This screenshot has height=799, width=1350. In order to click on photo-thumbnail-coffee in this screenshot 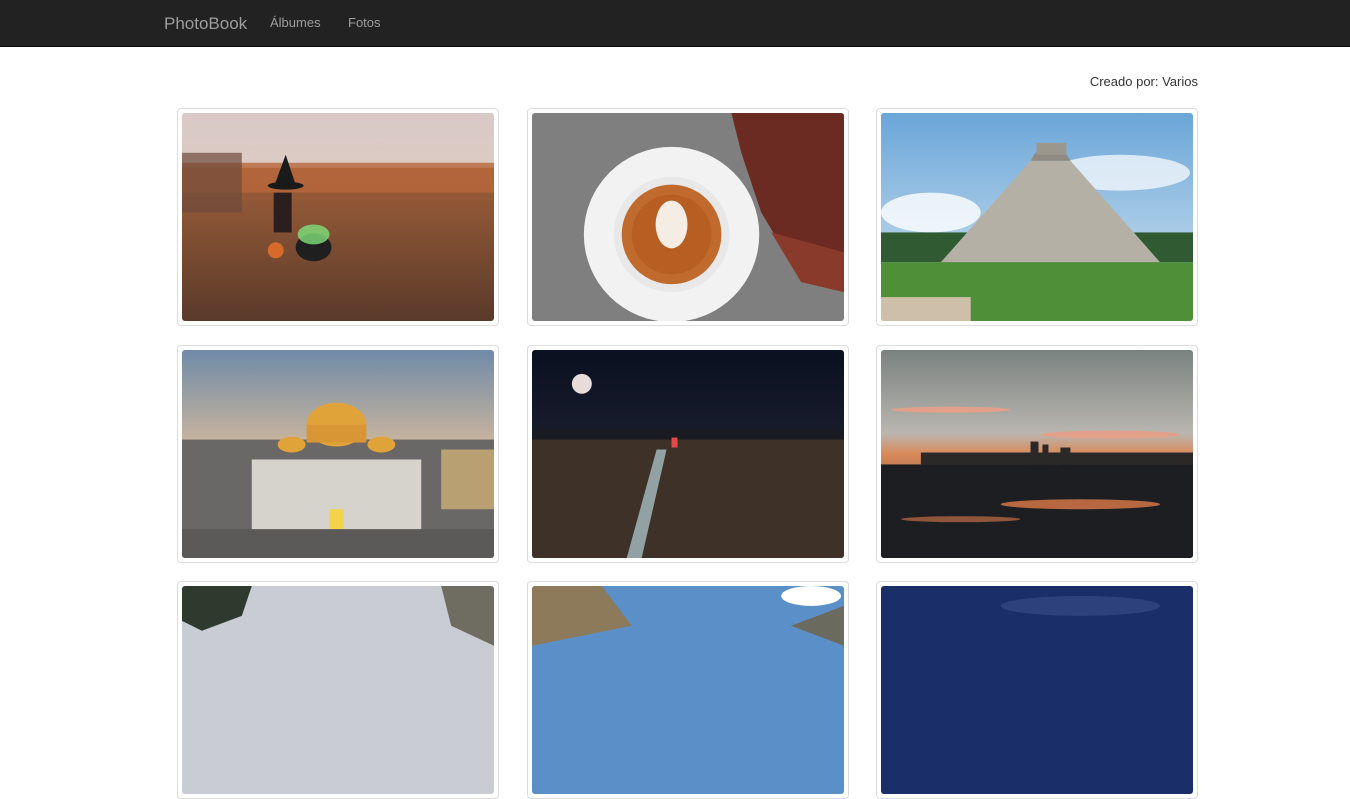, I will do `click(688, 217)`.